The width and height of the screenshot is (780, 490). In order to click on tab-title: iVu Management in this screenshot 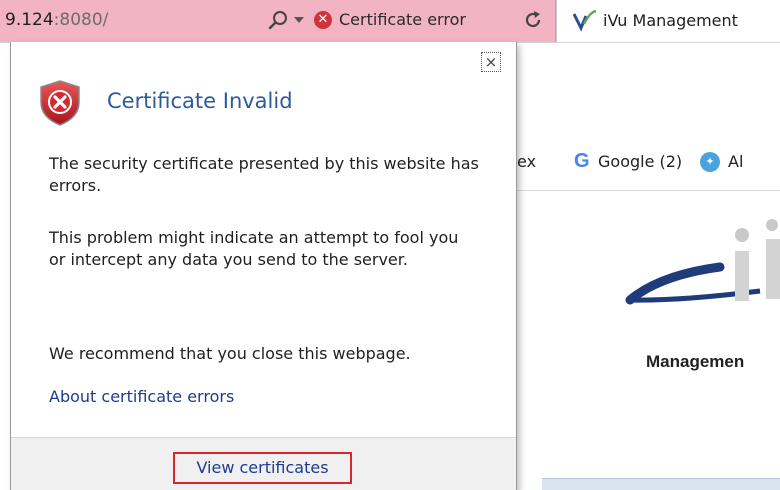, I will do `click(670, 20)`.